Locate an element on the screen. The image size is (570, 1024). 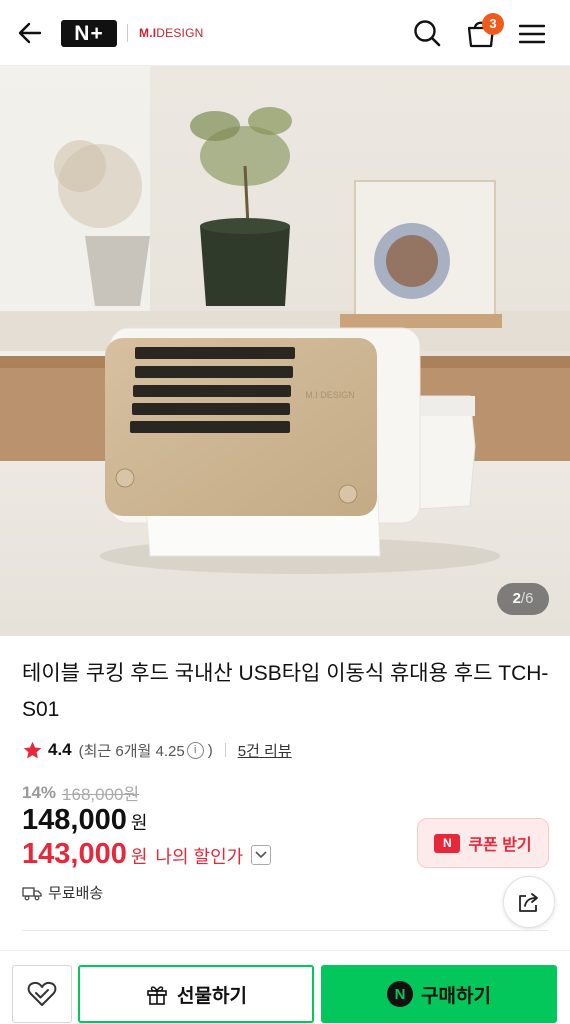
sale-price: 148,000 is located at coordinates (74, 820).